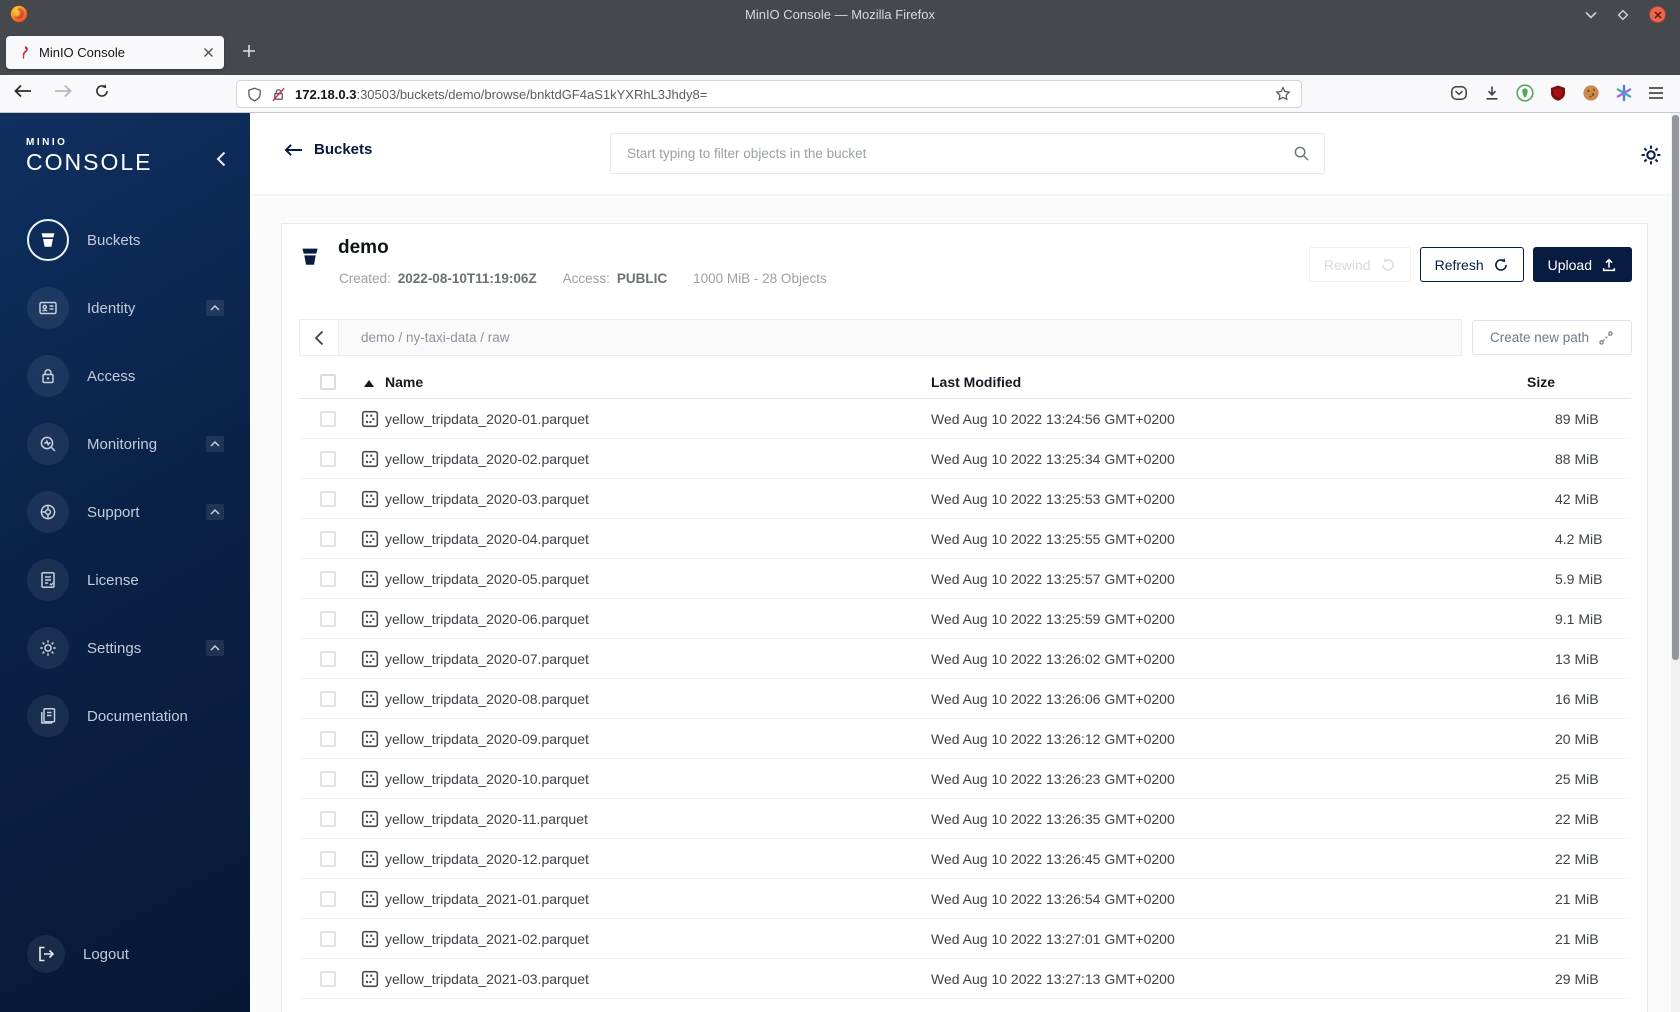 This screenshot has width=1680, height=1012. What do you see at coordinates (48, 240) in the screenshot?
I see `buckets-icon` at bounding box center [48, 240].